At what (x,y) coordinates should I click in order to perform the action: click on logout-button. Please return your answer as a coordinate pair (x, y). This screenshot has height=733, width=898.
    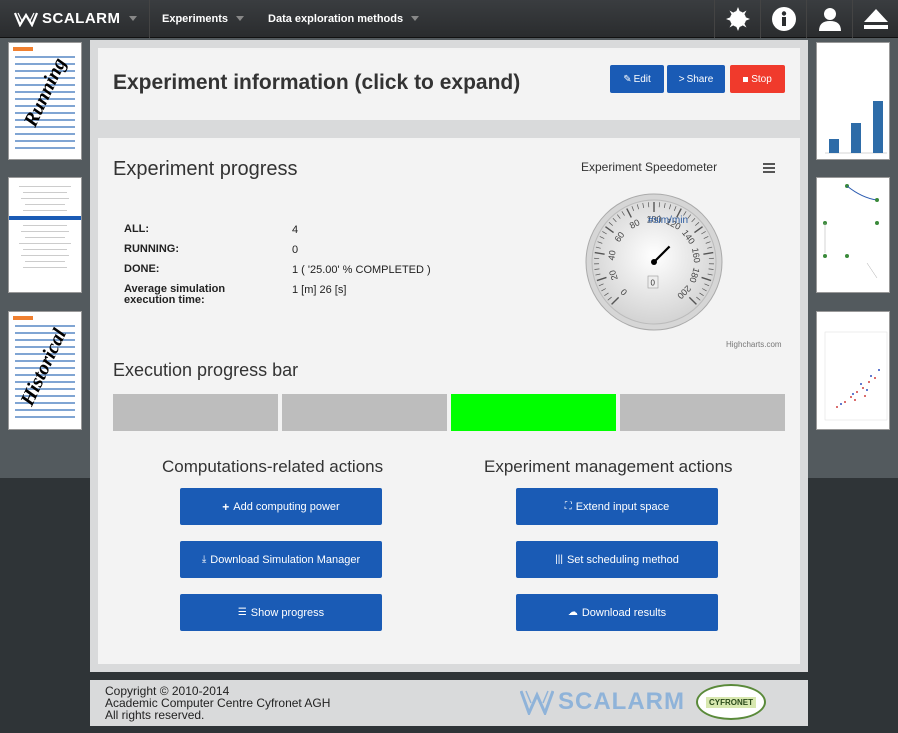
    Looking at the image, I should click on (875, 19).